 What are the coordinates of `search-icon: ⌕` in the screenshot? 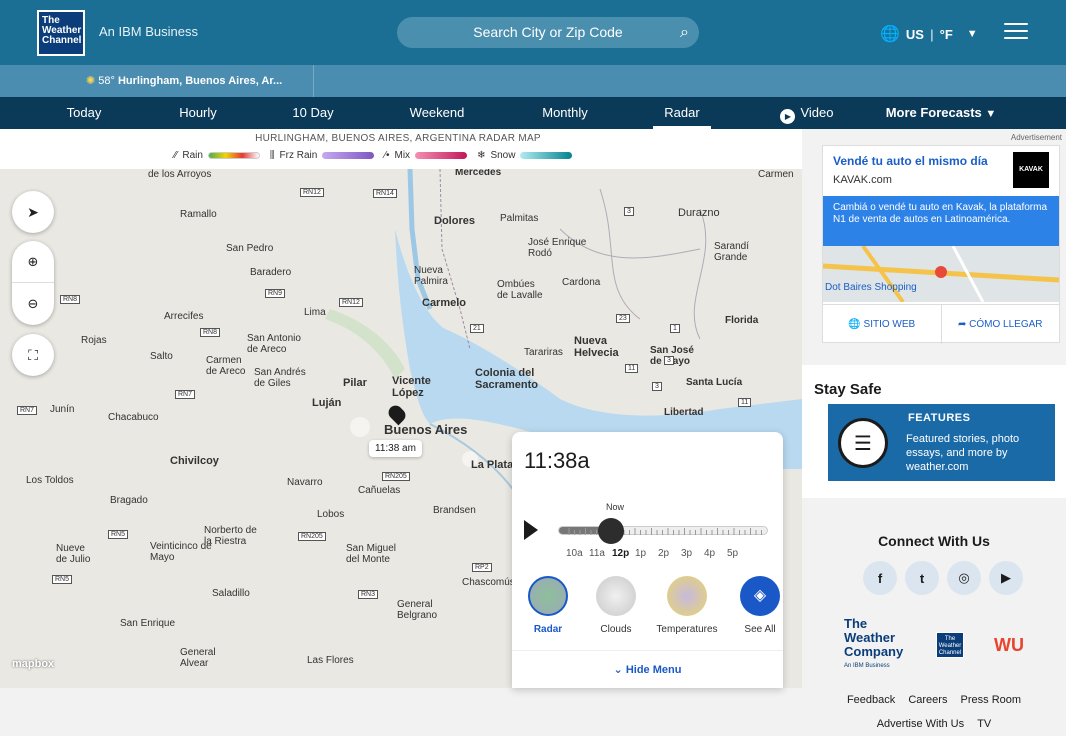 It's located at (684, 32).